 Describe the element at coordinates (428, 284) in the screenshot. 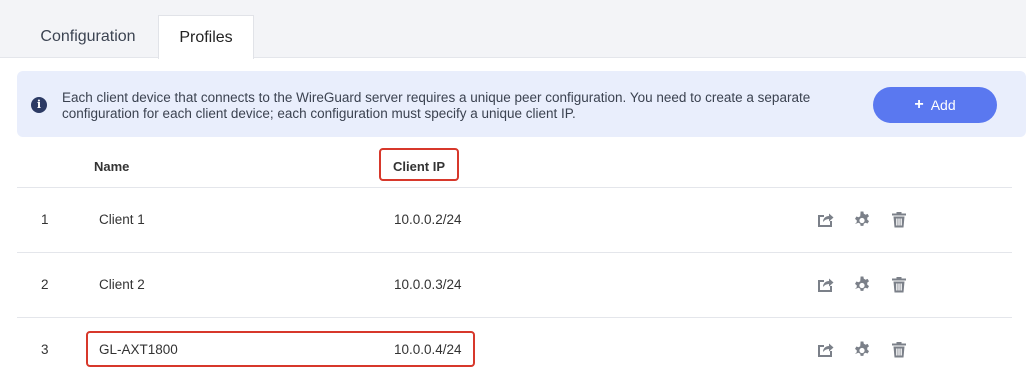

I see `row-client-ip: 10.0.0.3/24` at that location.